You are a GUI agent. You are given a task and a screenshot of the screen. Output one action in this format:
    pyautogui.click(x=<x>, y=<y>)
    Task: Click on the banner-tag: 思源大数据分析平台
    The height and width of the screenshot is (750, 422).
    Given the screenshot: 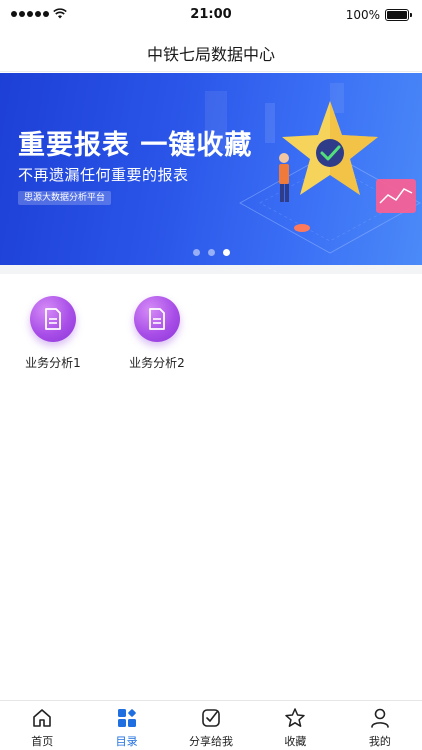 What is the action you would take?
    pyautogui.click(x=65, y=198)
    